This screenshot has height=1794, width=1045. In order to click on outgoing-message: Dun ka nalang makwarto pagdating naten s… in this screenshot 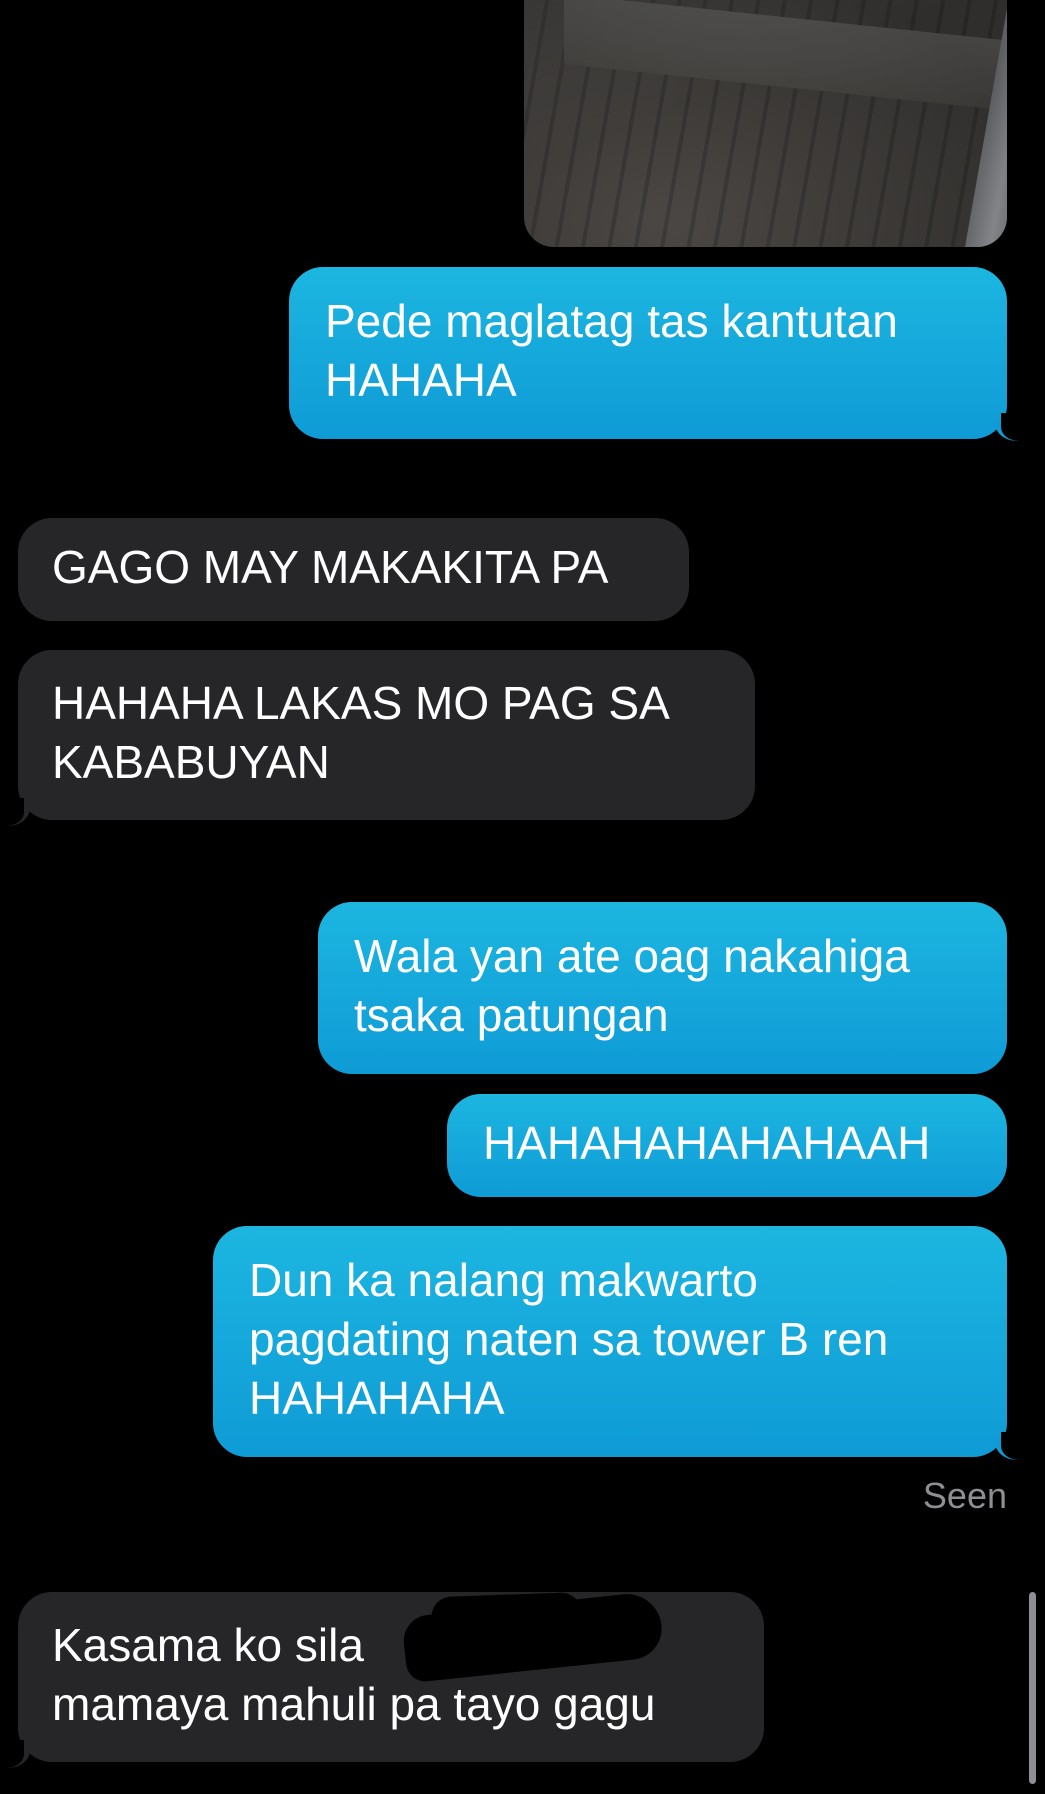, I will do `click(610, 1341)`.